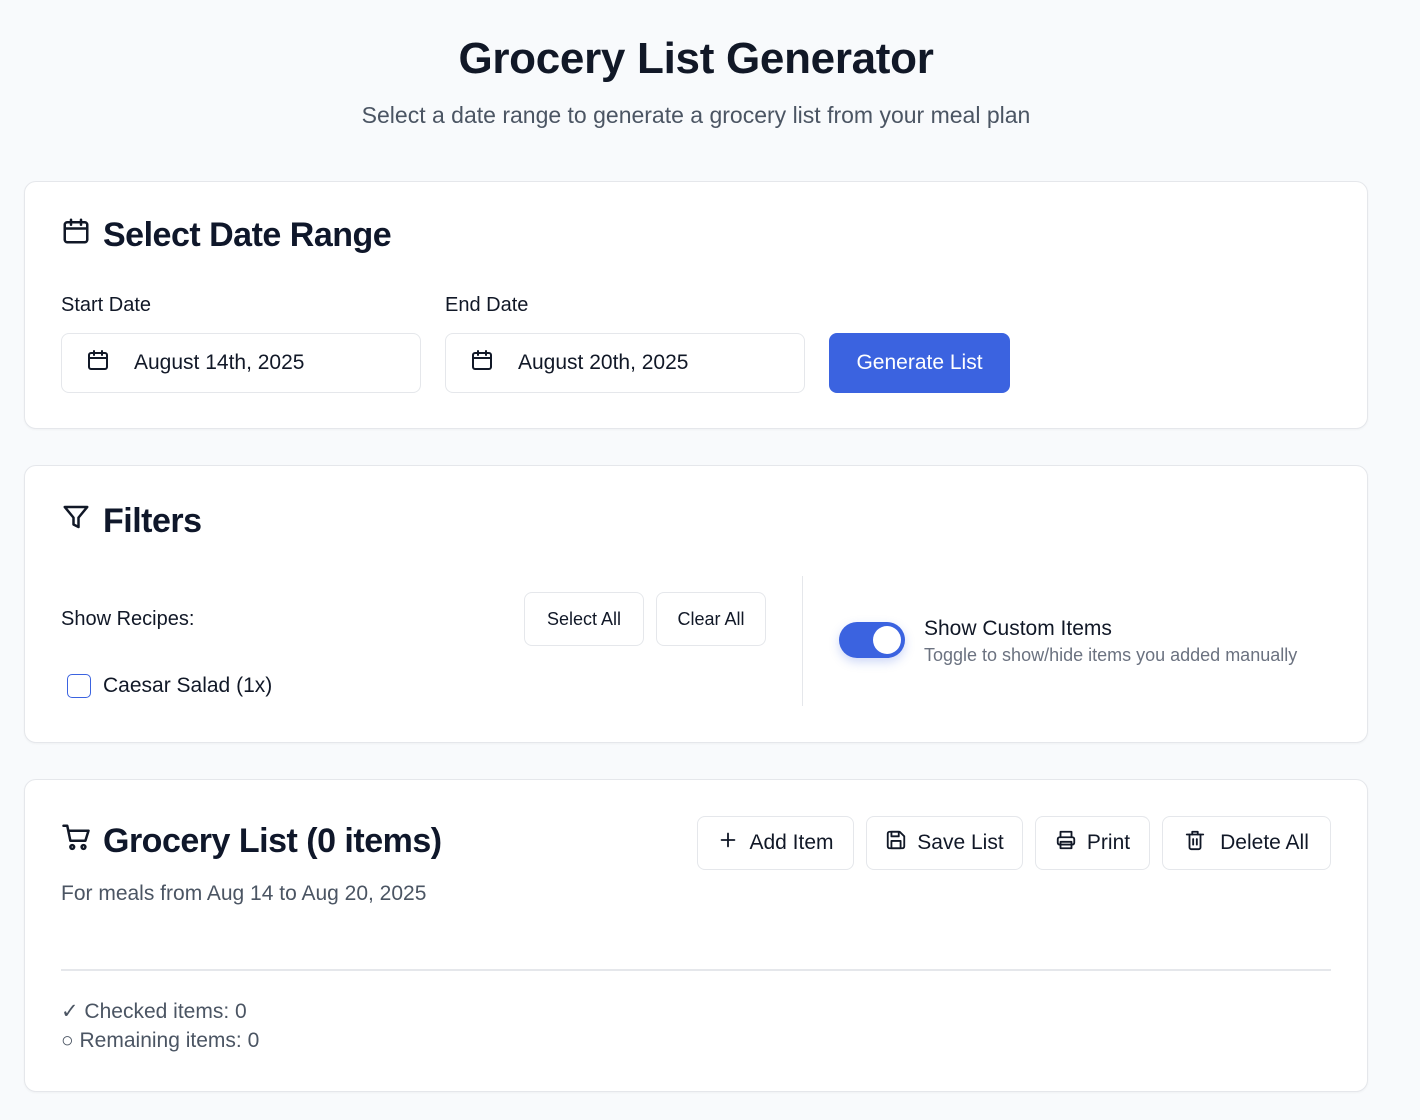  I want to click on start-date-picker: August 14th, 2025, so click(241, 363).